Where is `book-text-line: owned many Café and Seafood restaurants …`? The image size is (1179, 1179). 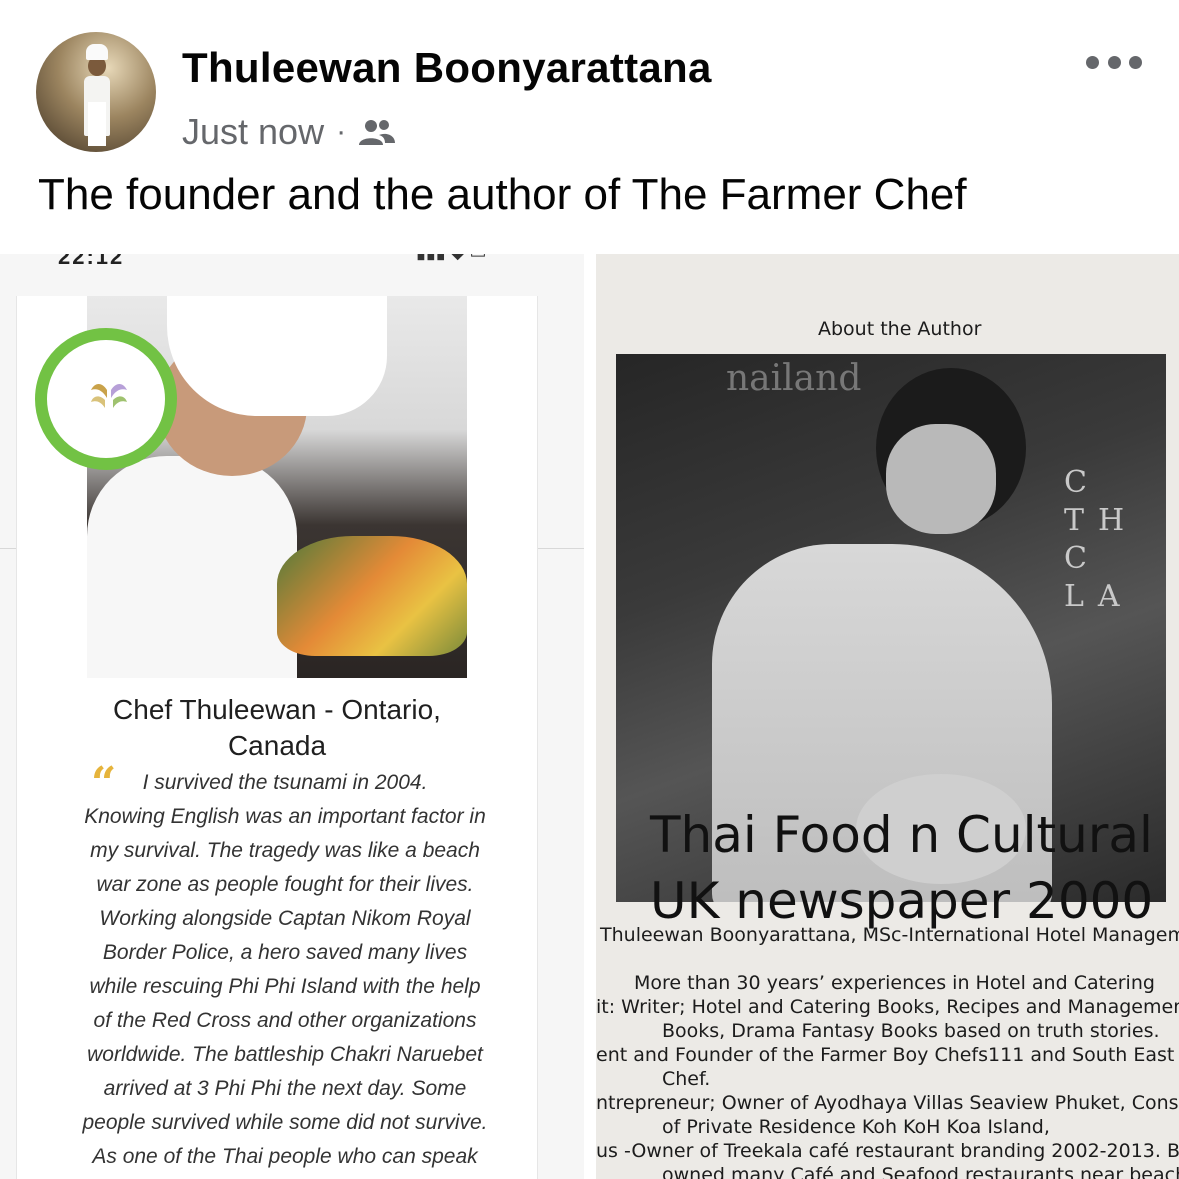 book-text-line: owned many Café and Seafood restaurants … is located at coordinates (920, 1171).